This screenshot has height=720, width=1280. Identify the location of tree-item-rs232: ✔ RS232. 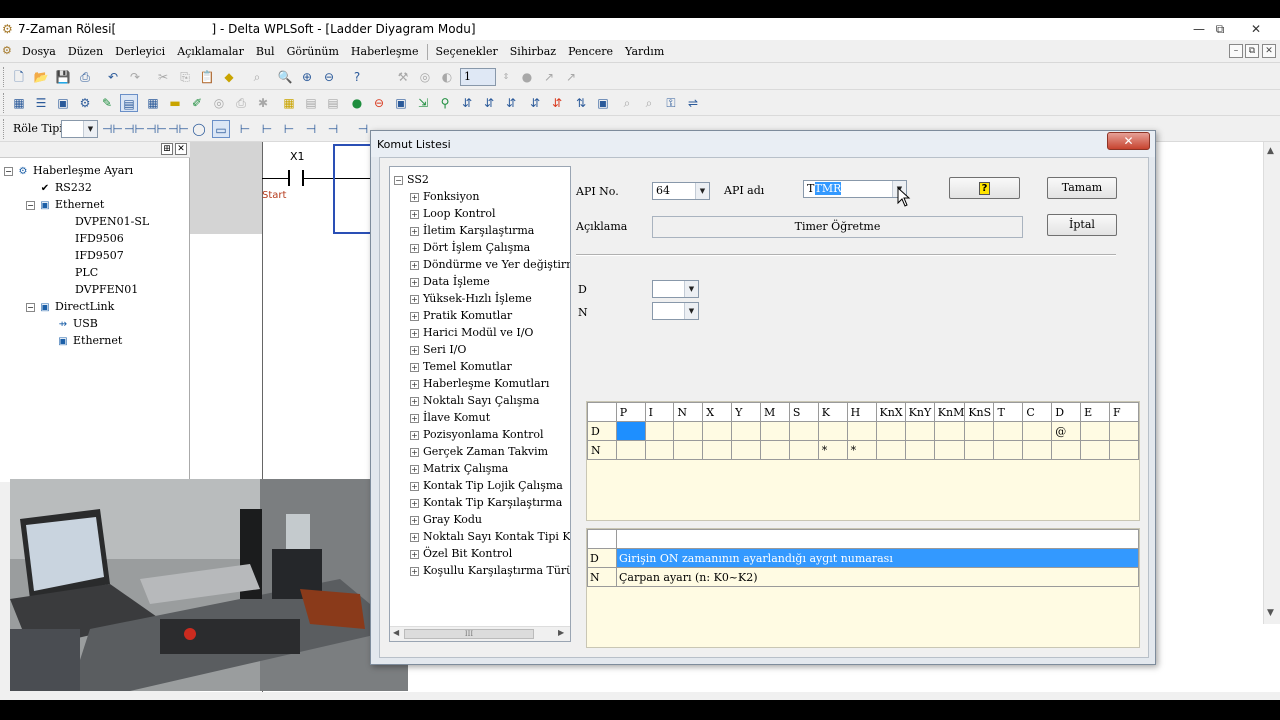
(65, 187).